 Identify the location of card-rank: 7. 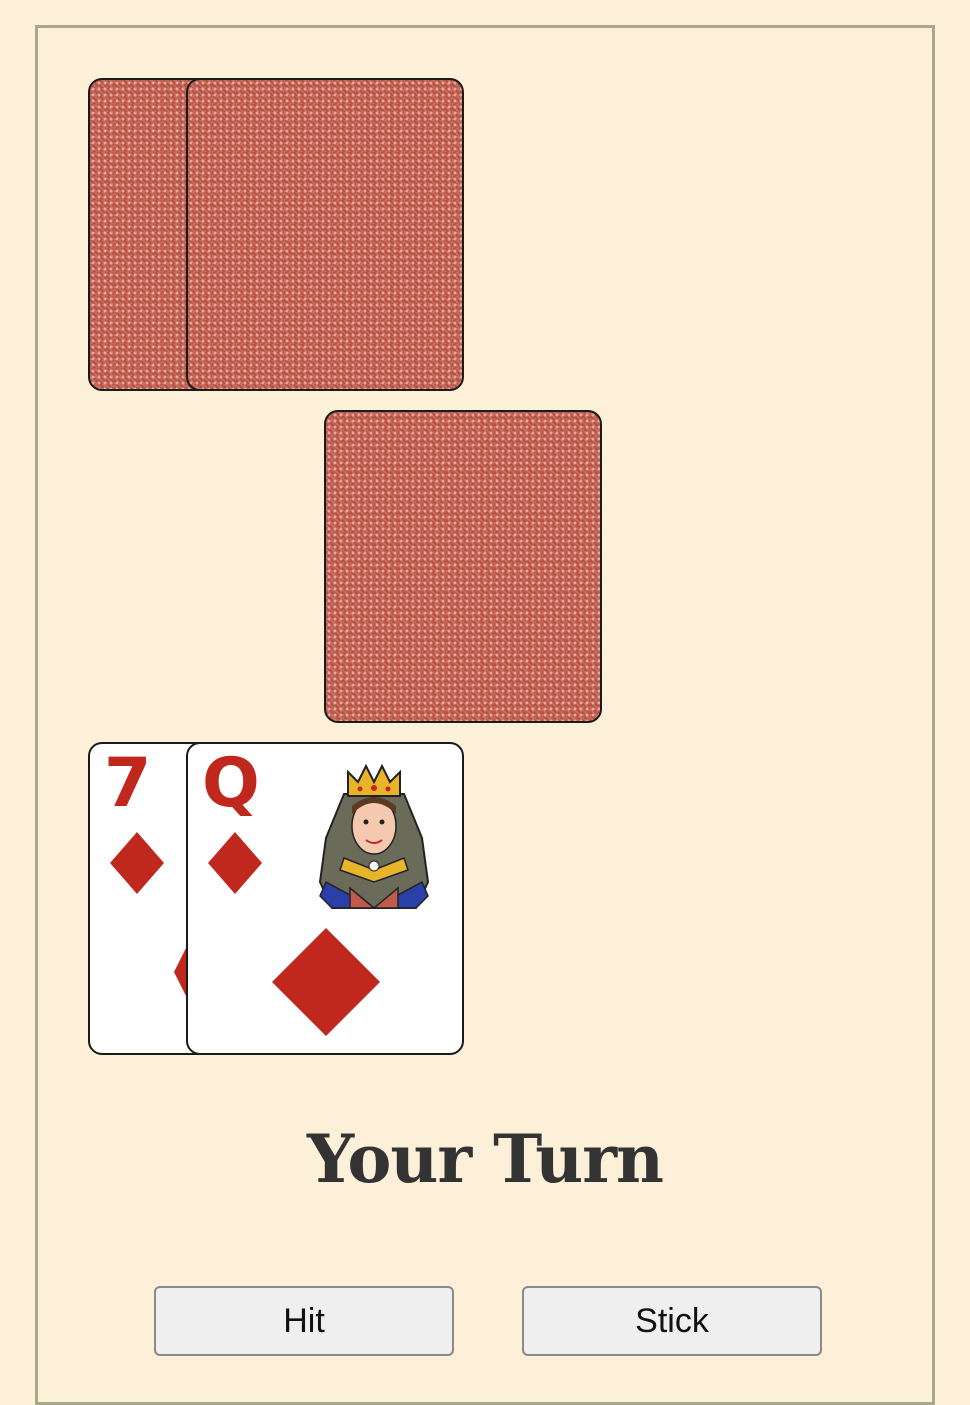
(127, 783).